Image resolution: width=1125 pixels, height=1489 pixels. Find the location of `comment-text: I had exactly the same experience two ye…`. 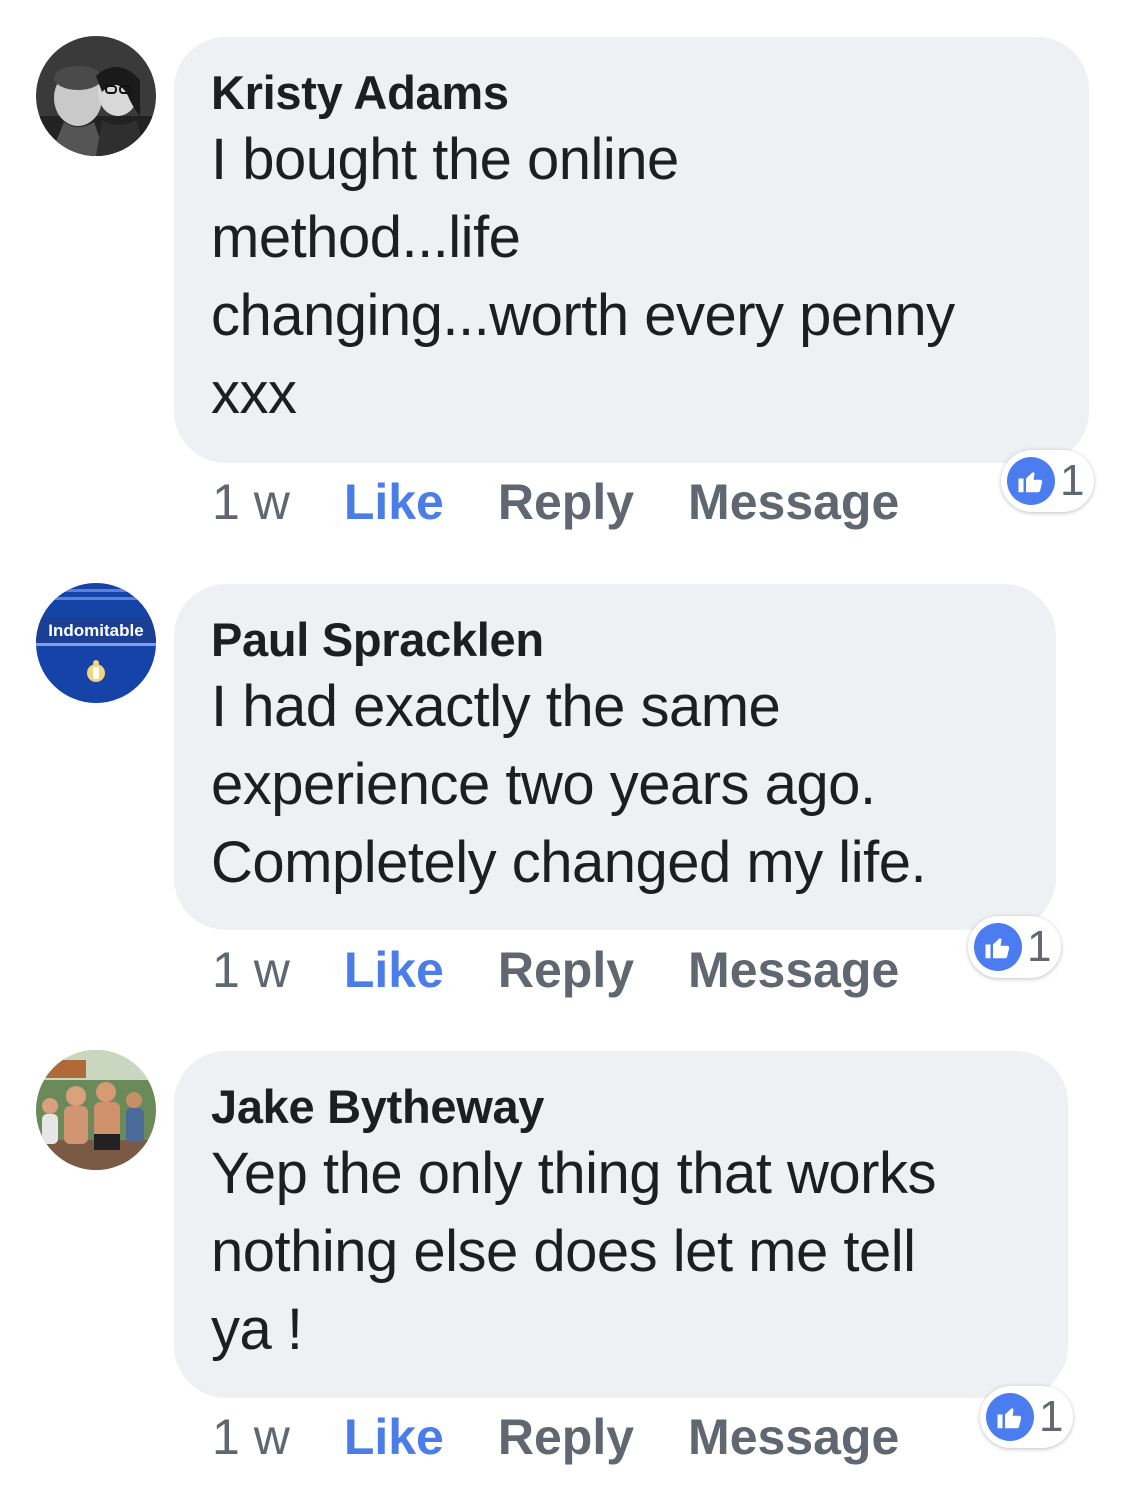

comment-text: I had exactly the same experience two ye… is located at coordinates (569, 784).